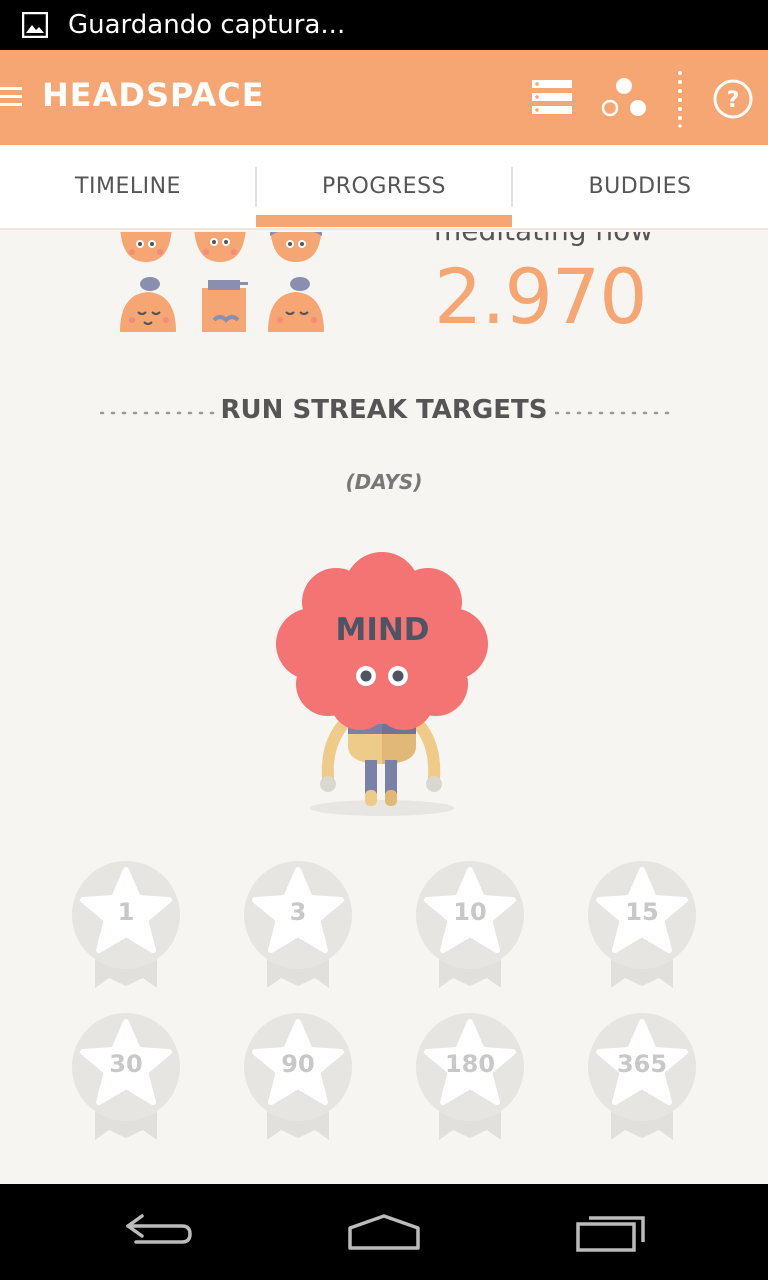 This screenshot has width=768, height=1280. What do you see at coordinates (642, 1064) in the screenshot?
I see `badge-days-label: 365` at bounding box center [642, 1064].